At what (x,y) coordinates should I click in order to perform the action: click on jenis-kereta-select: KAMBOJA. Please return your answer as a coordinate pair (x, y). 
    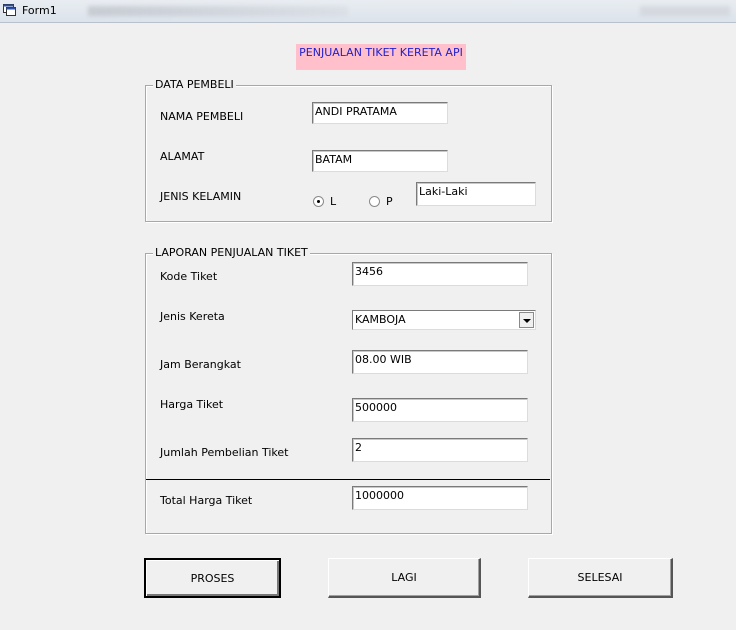
    Looking at the image, I should click on (444, 320).